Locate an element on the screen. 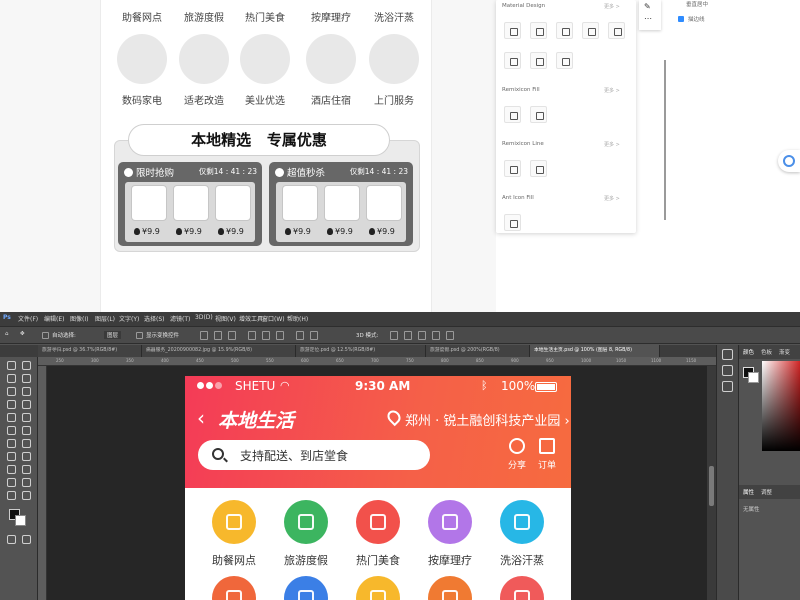 The height and width of the screenshot is (600, 800). promo-card-seckill: 超值秒杀 仅剩14 : 41 : 23 ¥9.9 ¥9.9 ¥9.9 is located at coordinates (341, 204).